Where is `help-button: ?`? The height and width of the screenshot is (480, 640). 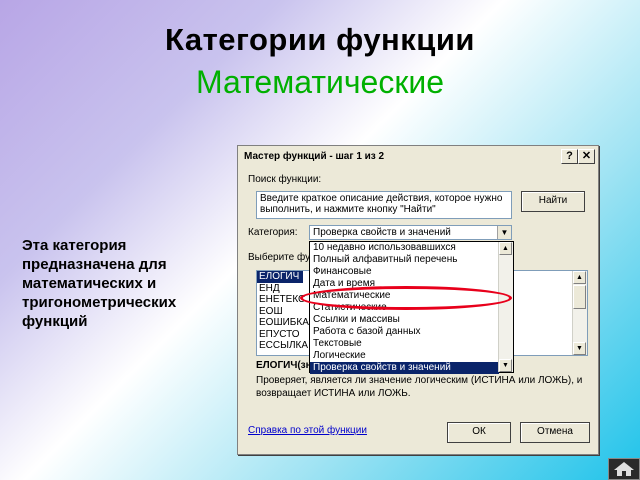 help-button: ? is located at coordinates (569, 156).